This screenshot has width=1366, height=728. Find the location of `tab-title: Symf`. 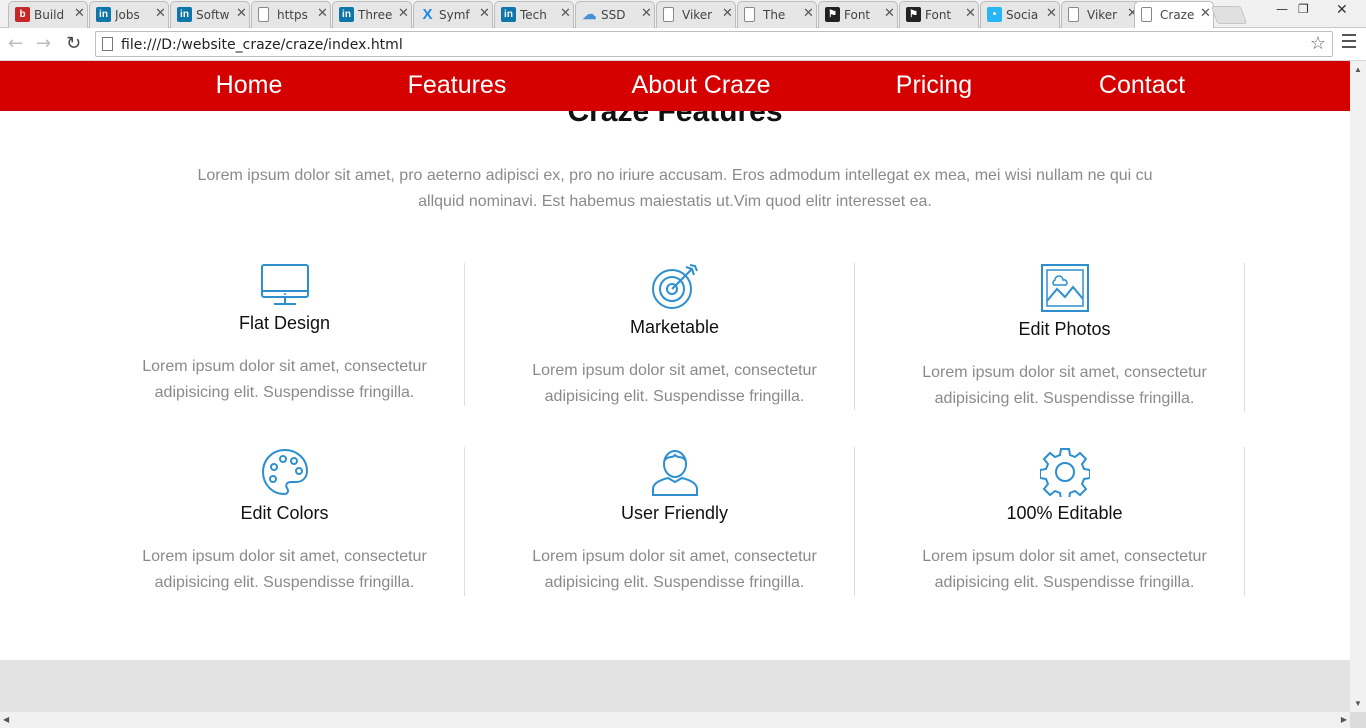

tab-title: Symf is located at coordinates (454, 15).